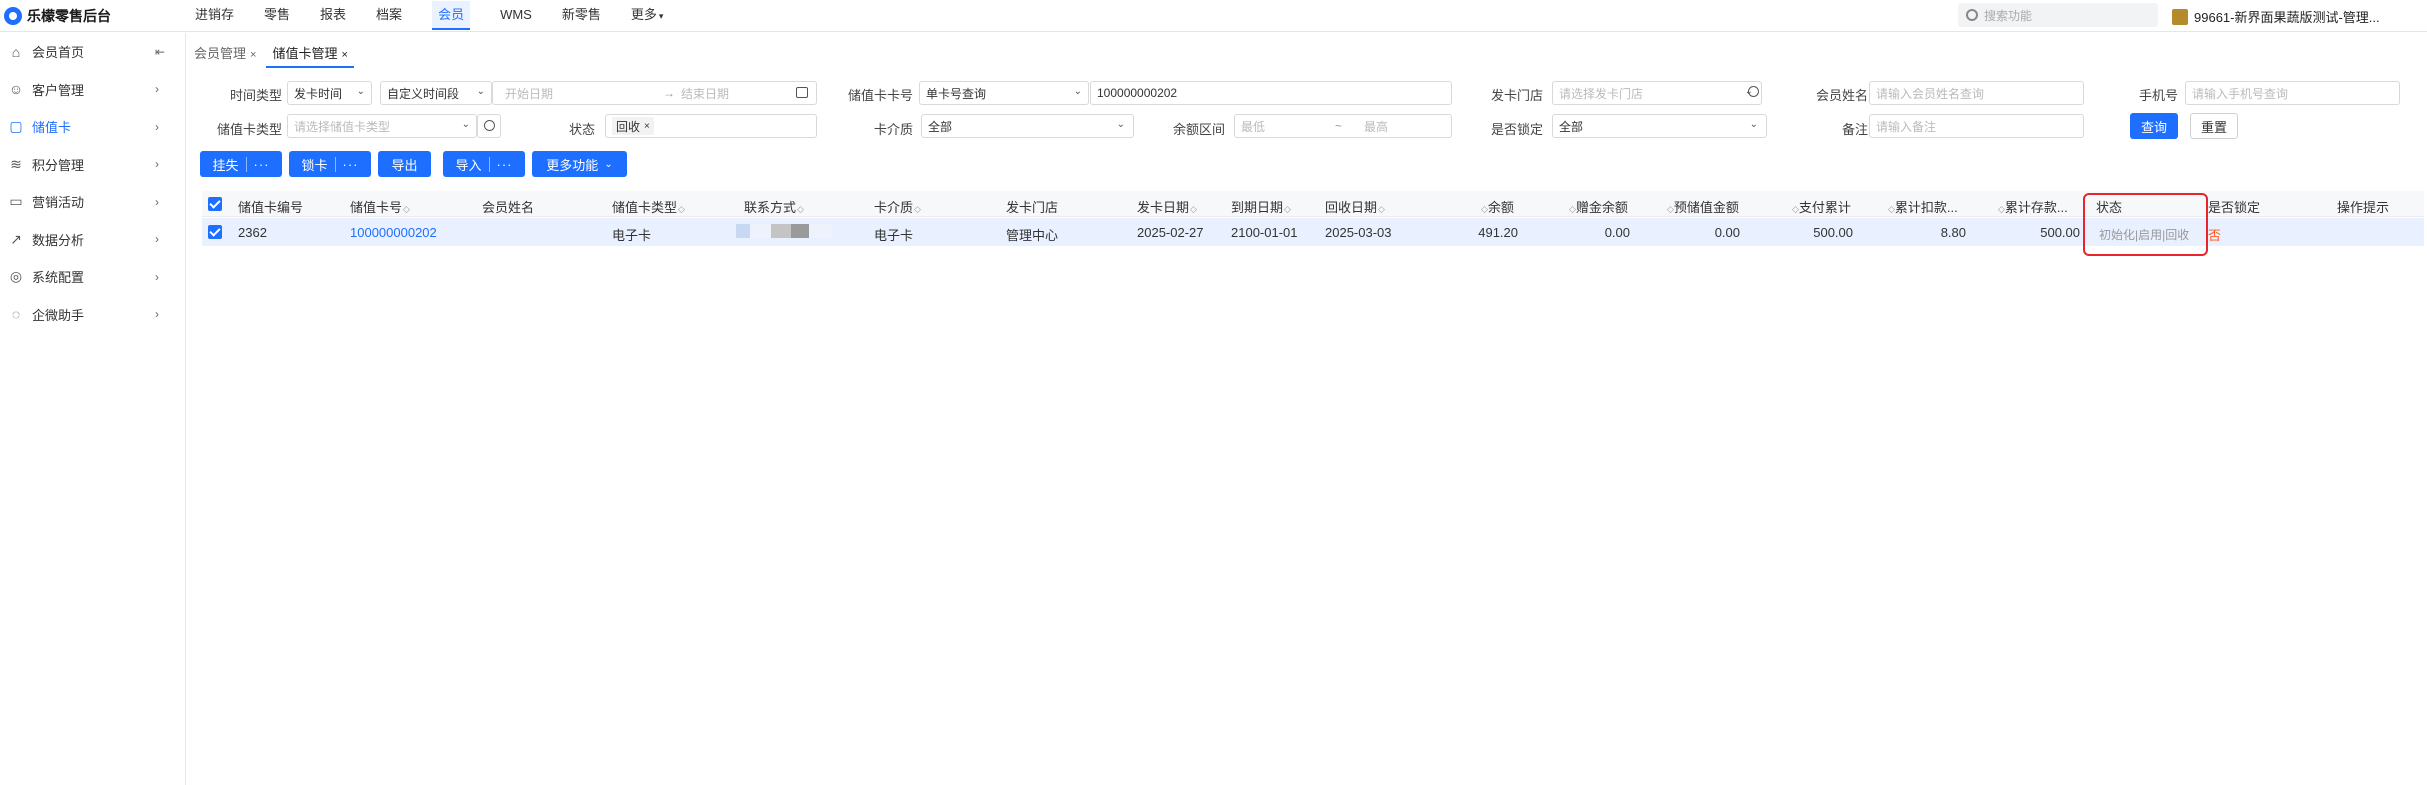 The image size is (2427, 785). What do you see at coordinates (270, 206) in the screenshot?
I see `column-header: 储值卡编号` at bounding box center [270, 206].